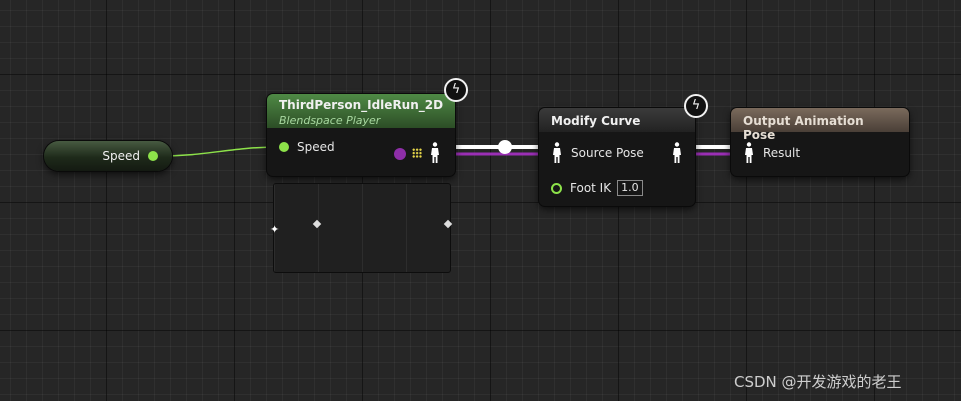 The height and width of the screenshot is (401, 961). Describe the element at coordinates (219, 151) in the screenshot. I see `speed-wire` at that location.